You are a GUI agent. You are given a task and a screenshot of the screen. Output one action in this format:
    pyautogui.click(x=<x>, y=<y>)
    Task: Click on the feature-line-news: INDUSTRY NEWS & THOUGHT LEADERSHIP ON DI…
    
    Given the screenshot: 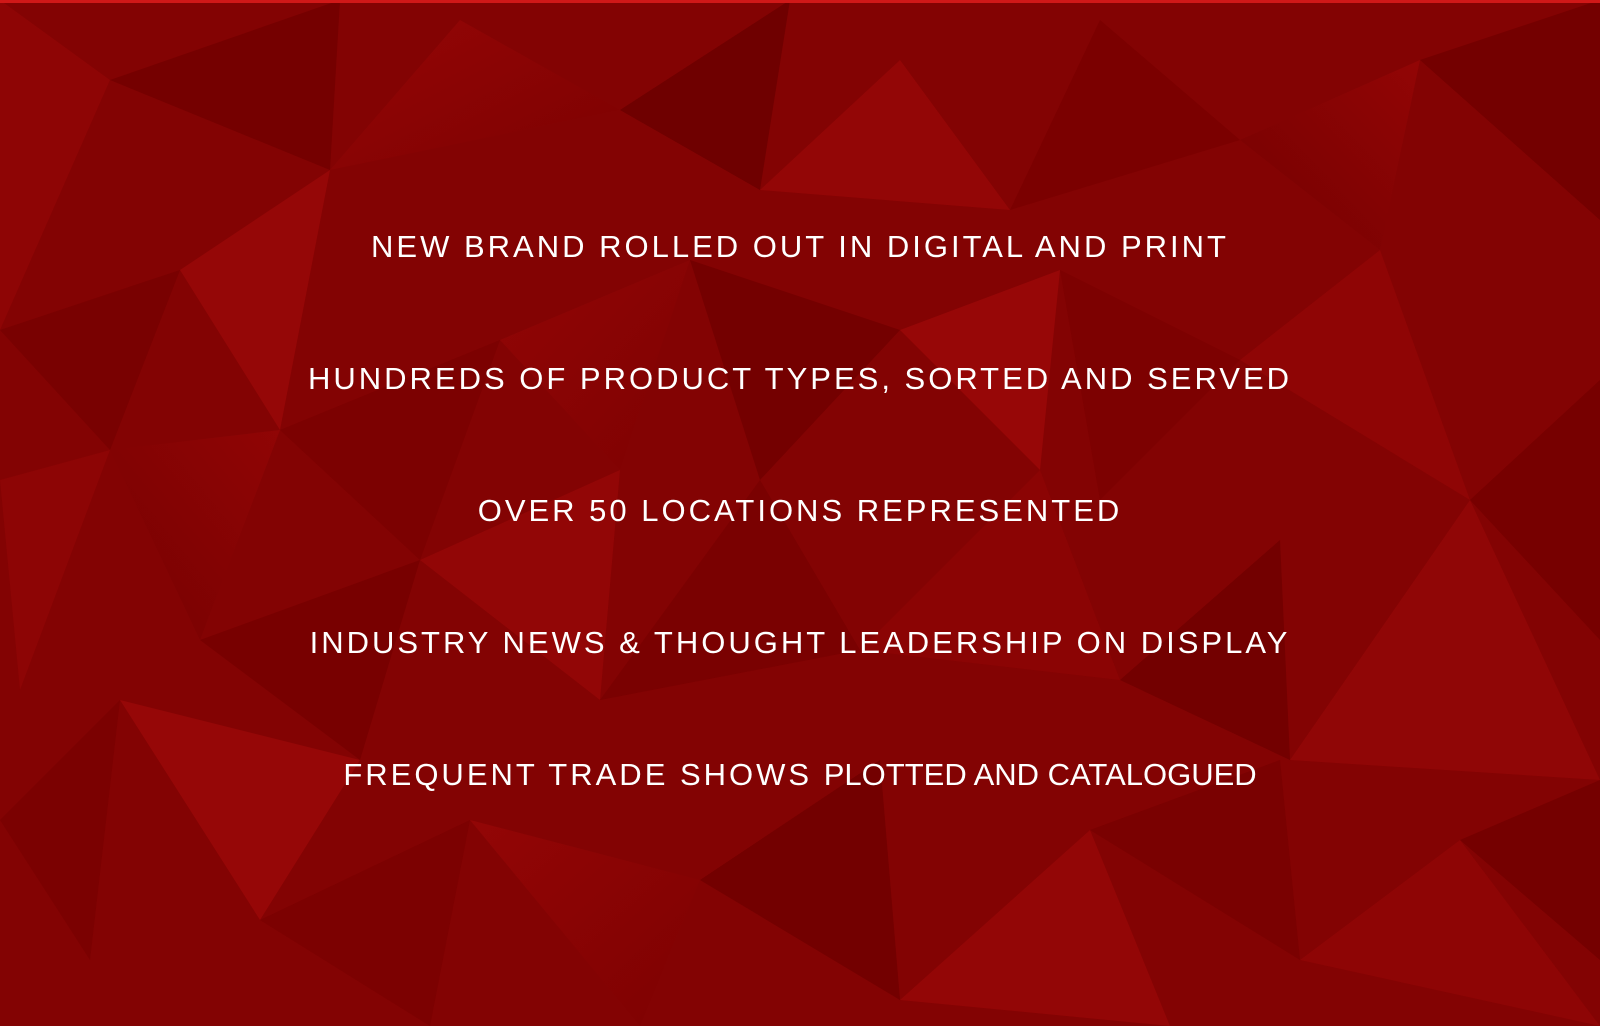 What is the action you would take?
    pyautogui.click(x=800, y=642)
    